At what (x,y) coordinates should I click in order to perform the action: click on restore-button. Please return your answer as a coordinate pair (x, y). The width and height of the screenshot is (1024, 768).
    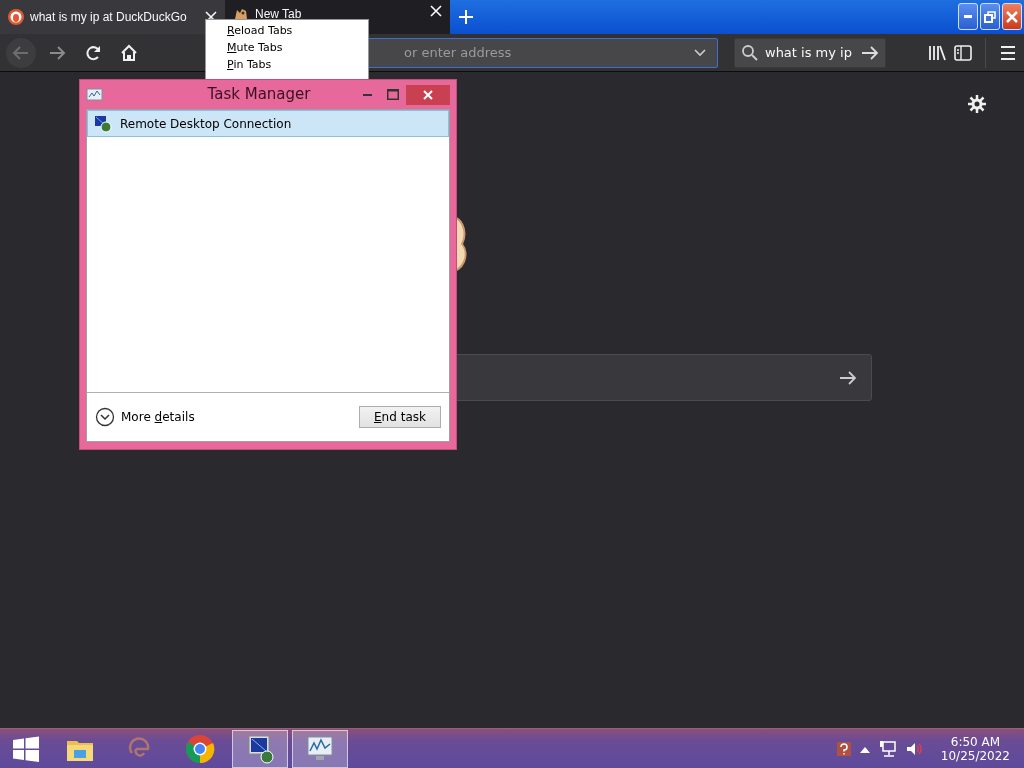
    Looking at the image, I should click on (990, 16).